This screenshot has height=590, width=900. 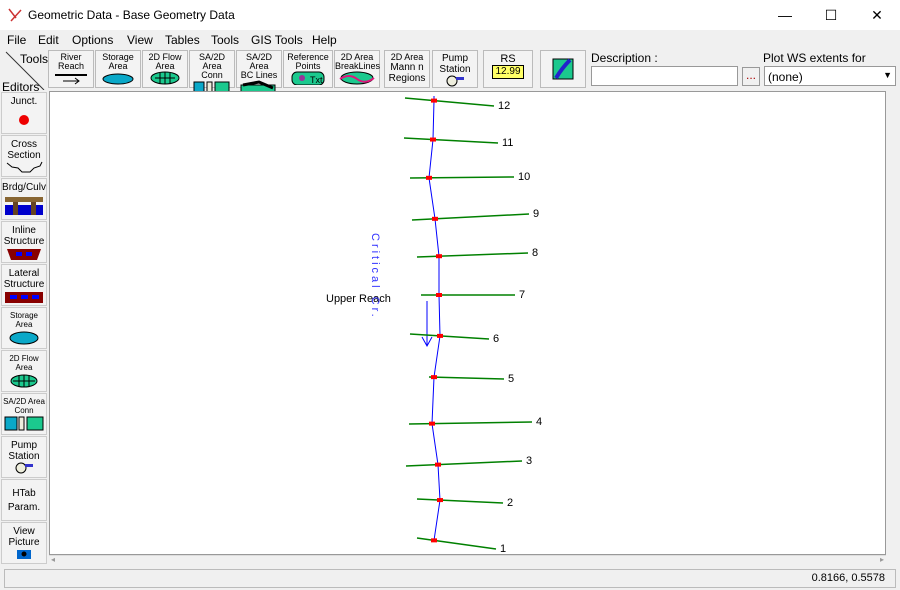 What do you see at coordinates (131, 15) in the screenshot?
I see `window-title: Geometric Data - Base Geometry Data` at bounding box center [131, 15].